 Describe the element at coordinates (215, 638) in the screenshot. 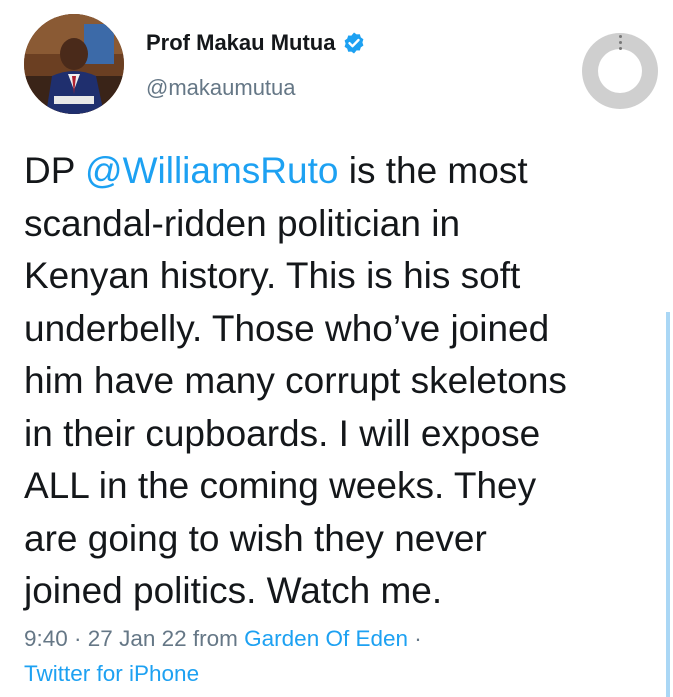

I see `from-label: from` at that location.